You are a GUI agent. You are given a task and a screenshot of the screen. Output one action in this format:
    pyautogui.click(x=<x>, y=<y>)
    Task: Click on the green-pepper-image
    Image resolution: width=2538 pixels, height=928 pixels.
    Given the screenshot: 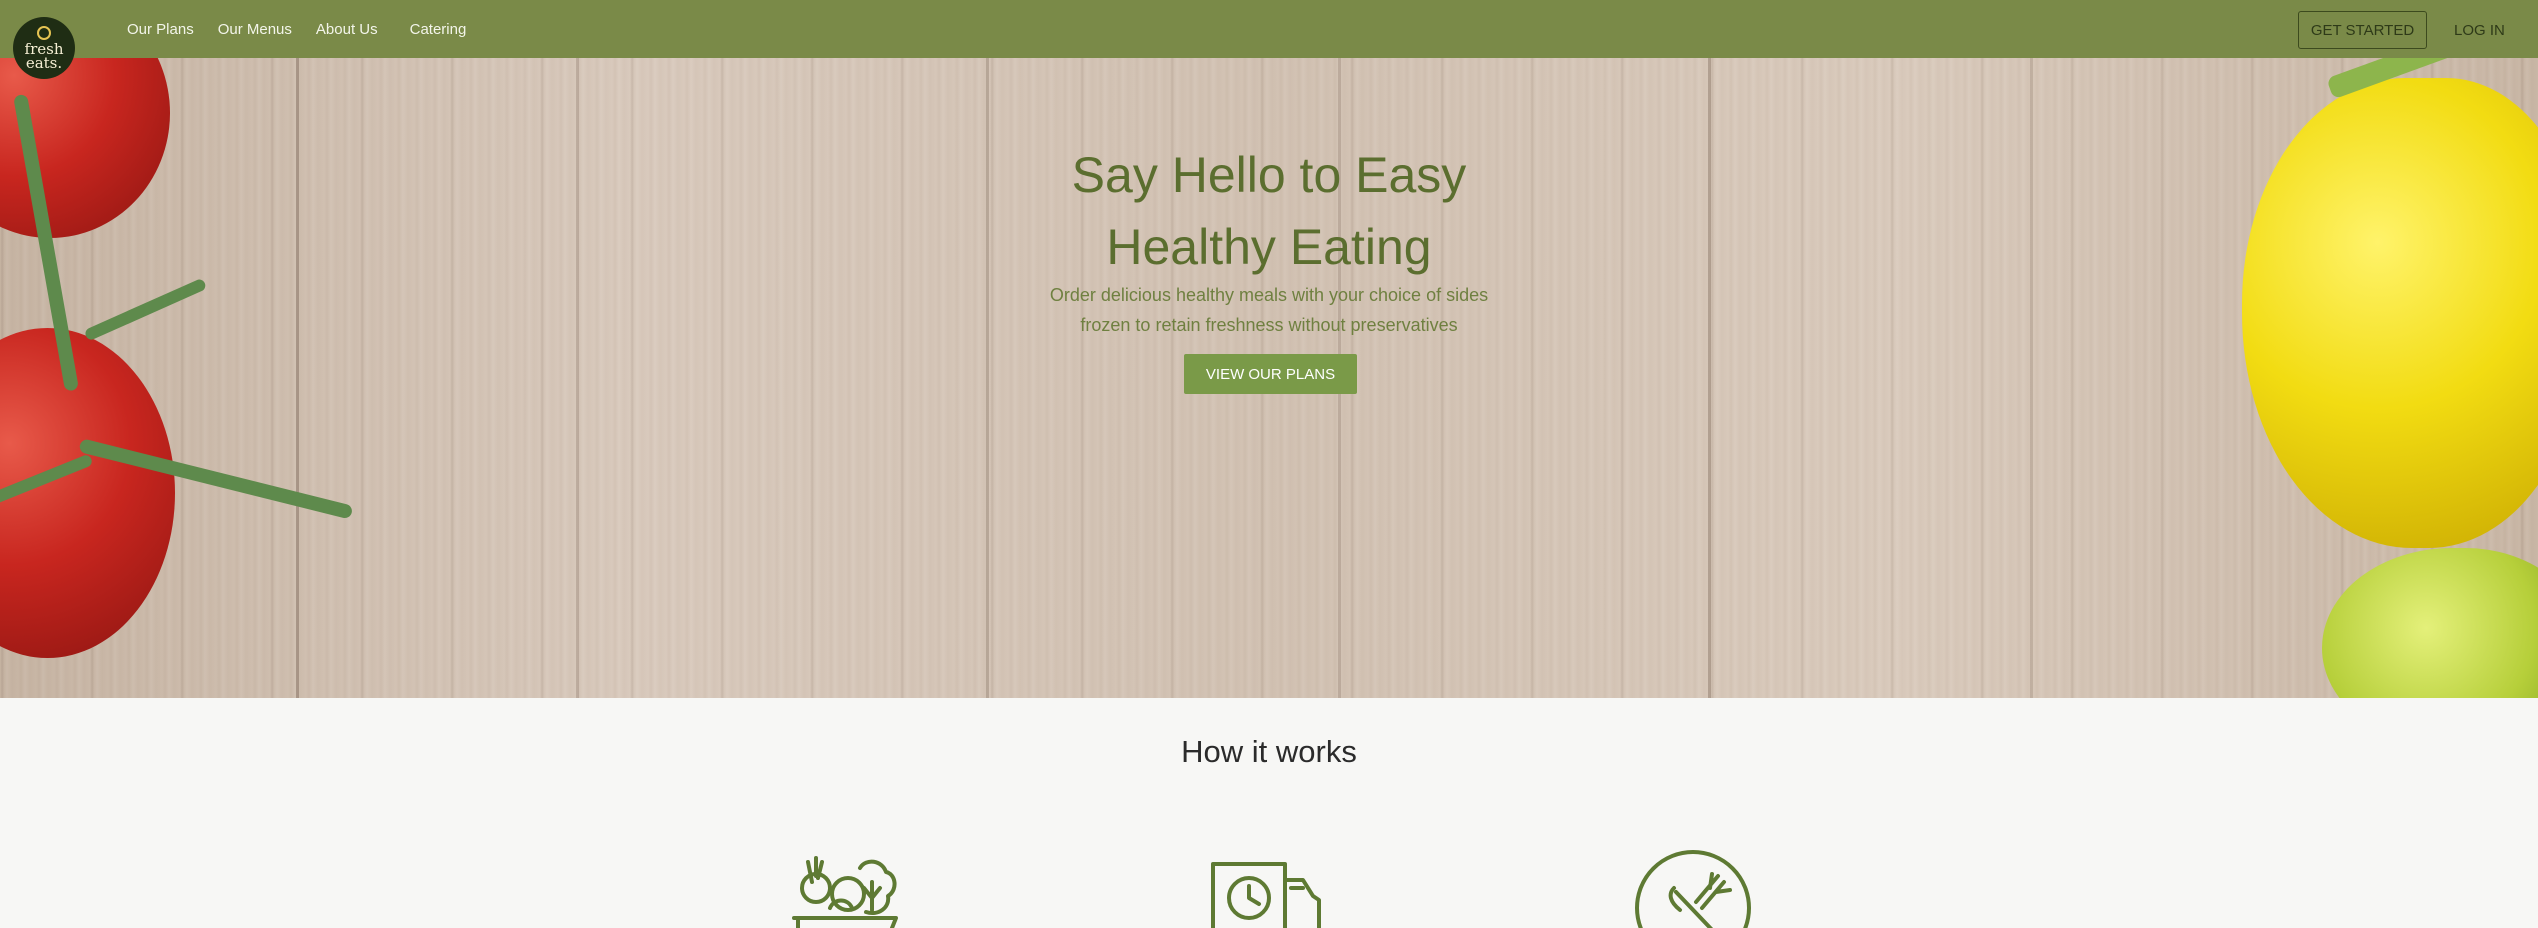 What is the action you would take?
    pyautogui.click(x=2430, y=623)
    